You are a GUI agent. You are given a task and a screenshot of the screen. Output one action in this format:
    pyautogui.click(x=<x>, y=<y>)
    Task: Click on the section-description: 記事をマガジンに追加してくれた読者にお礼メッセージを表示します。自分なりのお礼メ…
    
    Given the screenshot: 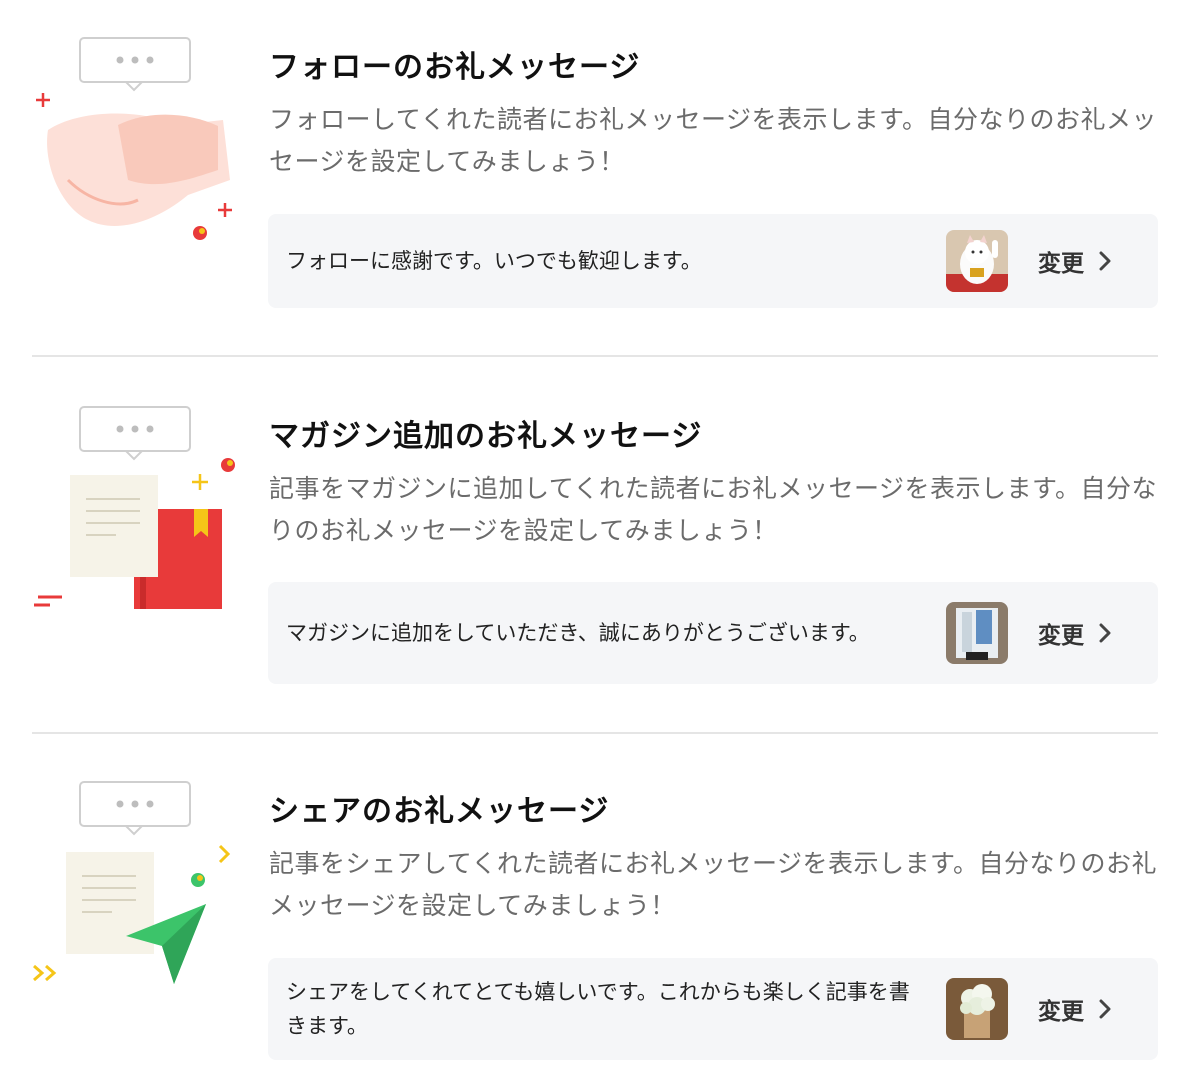 What is the action you would take?
    pyautogui.click(x=713, y=509)
    